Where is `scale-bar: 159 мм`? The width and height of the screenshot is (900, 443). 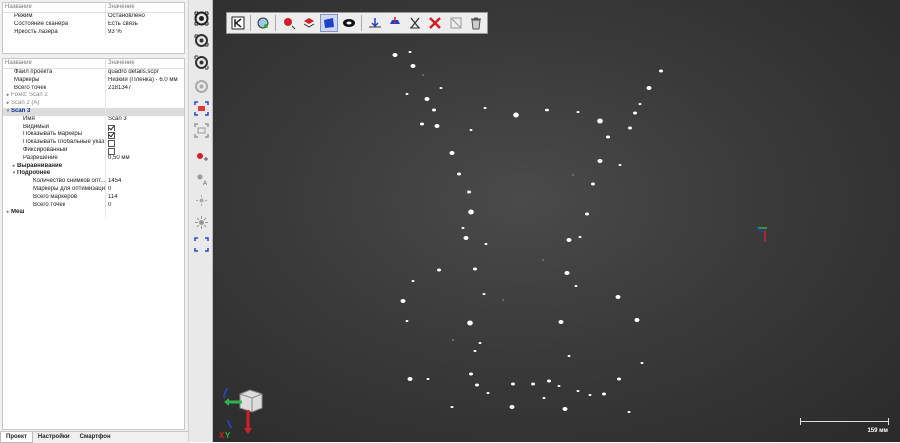
scale-bar: 159 мм is located at coordinates (845, 427).